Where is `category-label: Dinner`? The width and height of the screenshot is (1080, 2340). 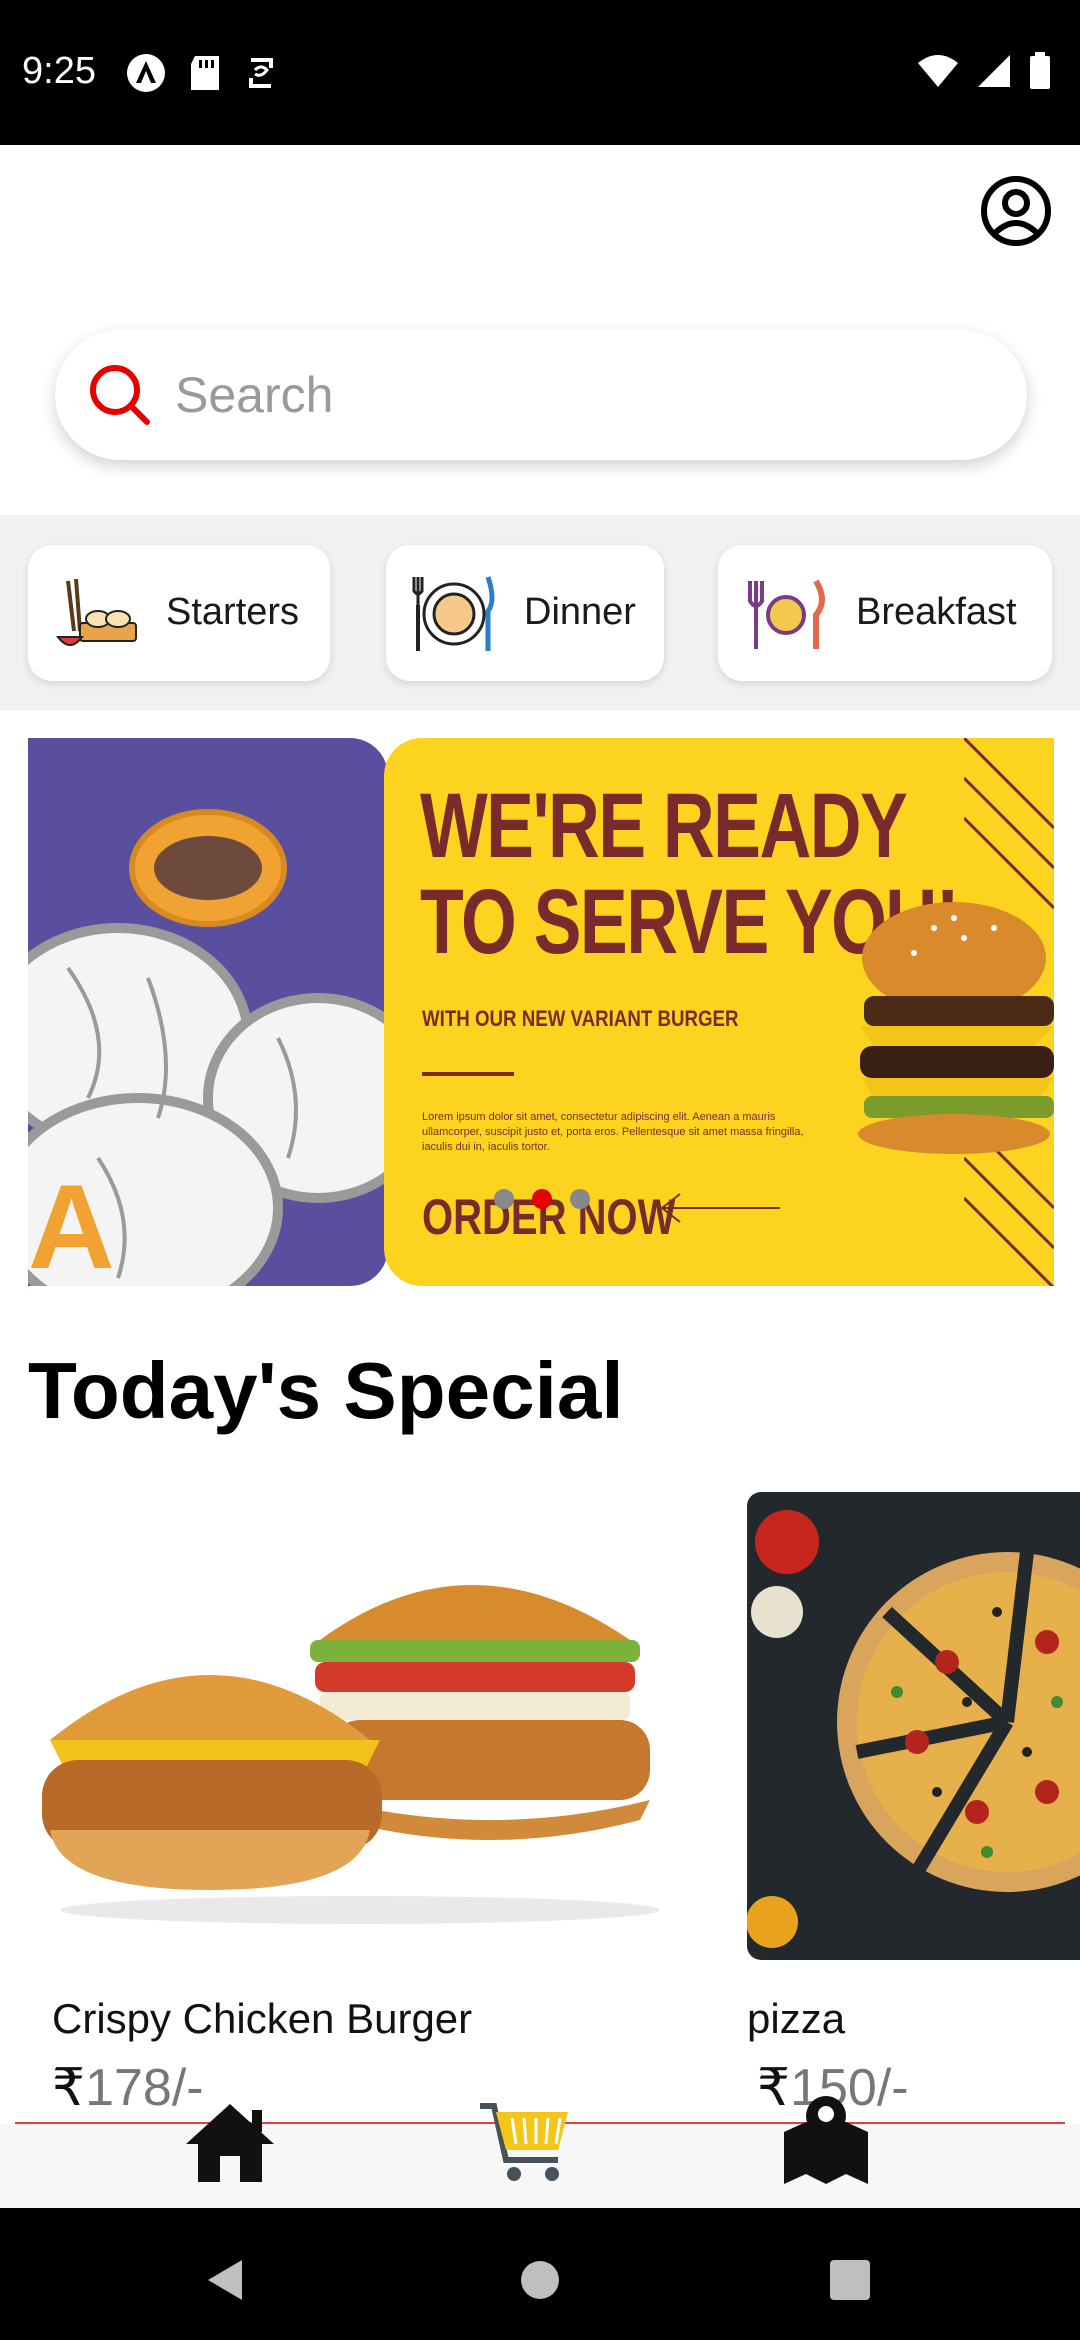 category-label: Dinner is located at coordinates (580, 612).